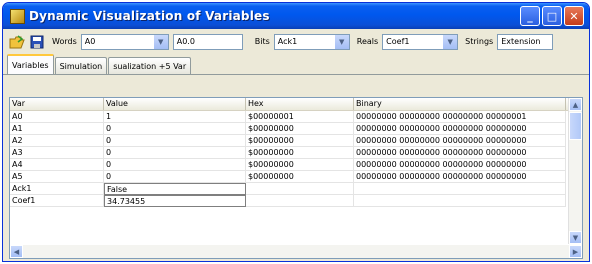 The image size is (592, 264). I want to click on cell-var: Coef1, so click(57, 201).